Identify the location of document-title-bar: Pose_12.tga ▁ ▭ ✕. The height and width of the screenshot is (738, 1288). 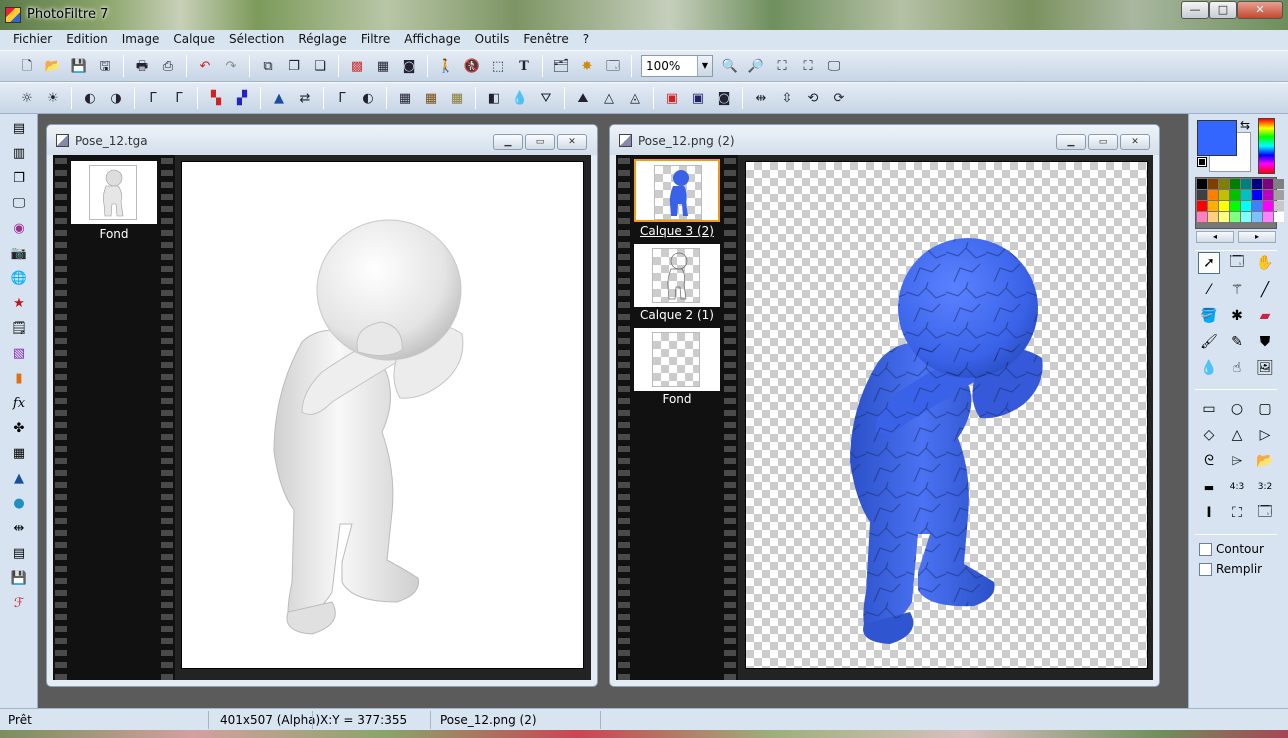
(322, 140).